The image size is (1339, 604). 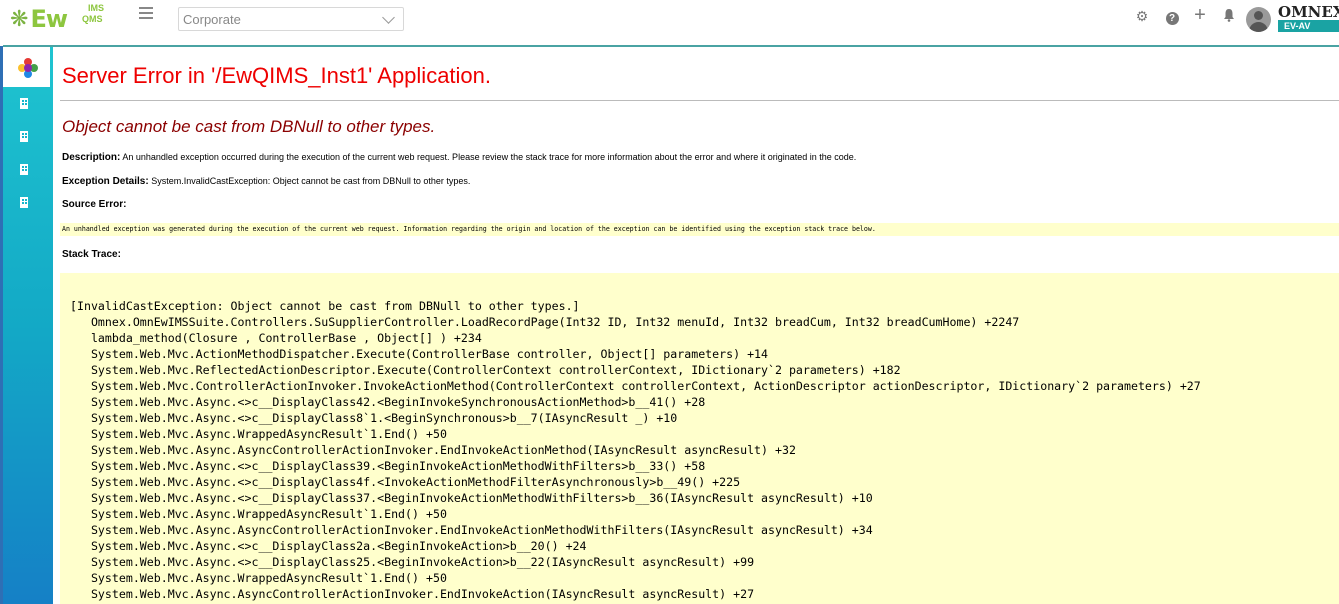 I want to click on brand-name: OMNEX, so click(x=1308, y=12).